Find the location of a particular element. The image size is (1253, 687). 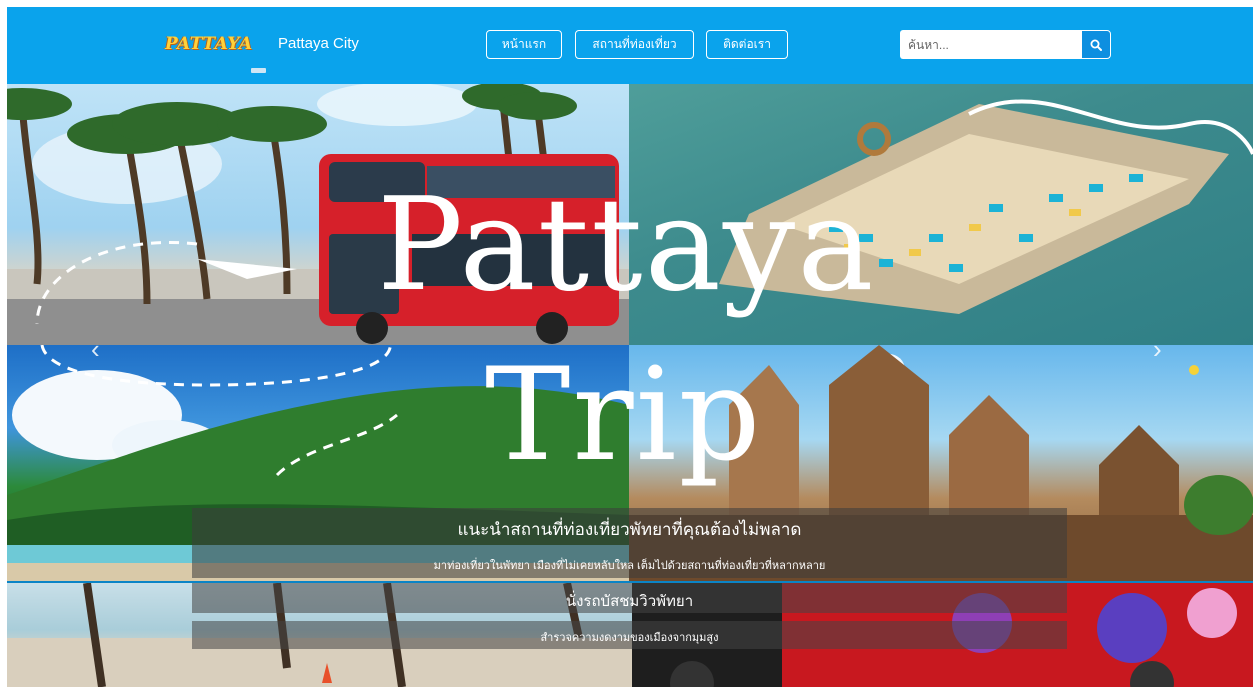

slide2-caption-text: สำรวจความงดงามของเมืองจากมุมสูง is located at coordinates (629, 638).